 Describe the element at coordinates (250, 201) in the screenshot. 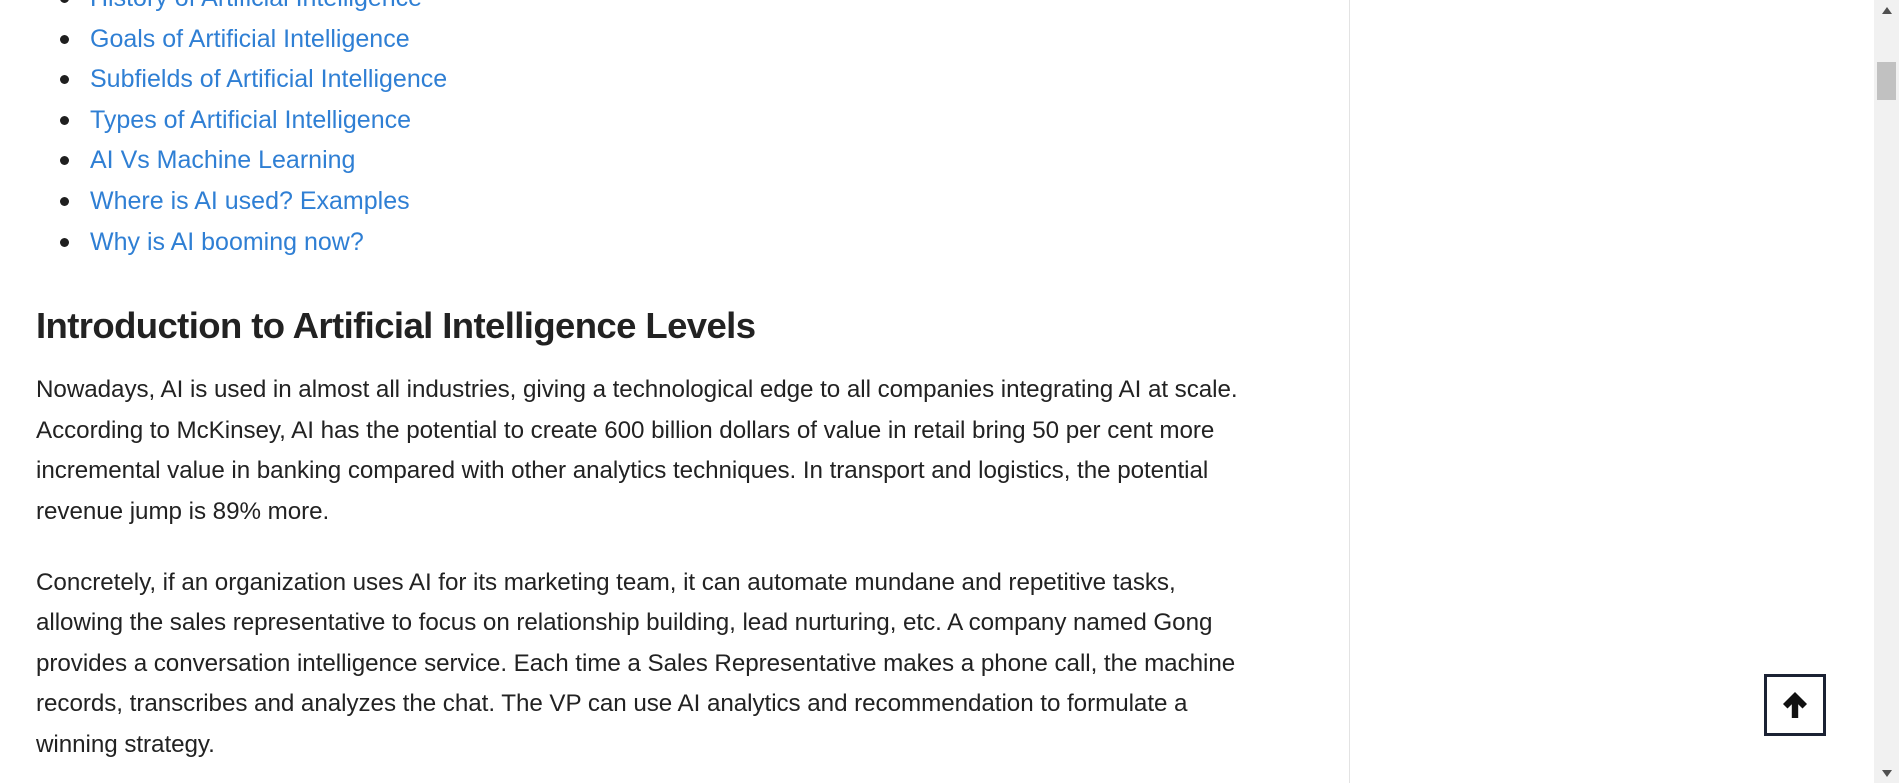

I see `toc-link-examples: Where is AI used? Examples` at that location.